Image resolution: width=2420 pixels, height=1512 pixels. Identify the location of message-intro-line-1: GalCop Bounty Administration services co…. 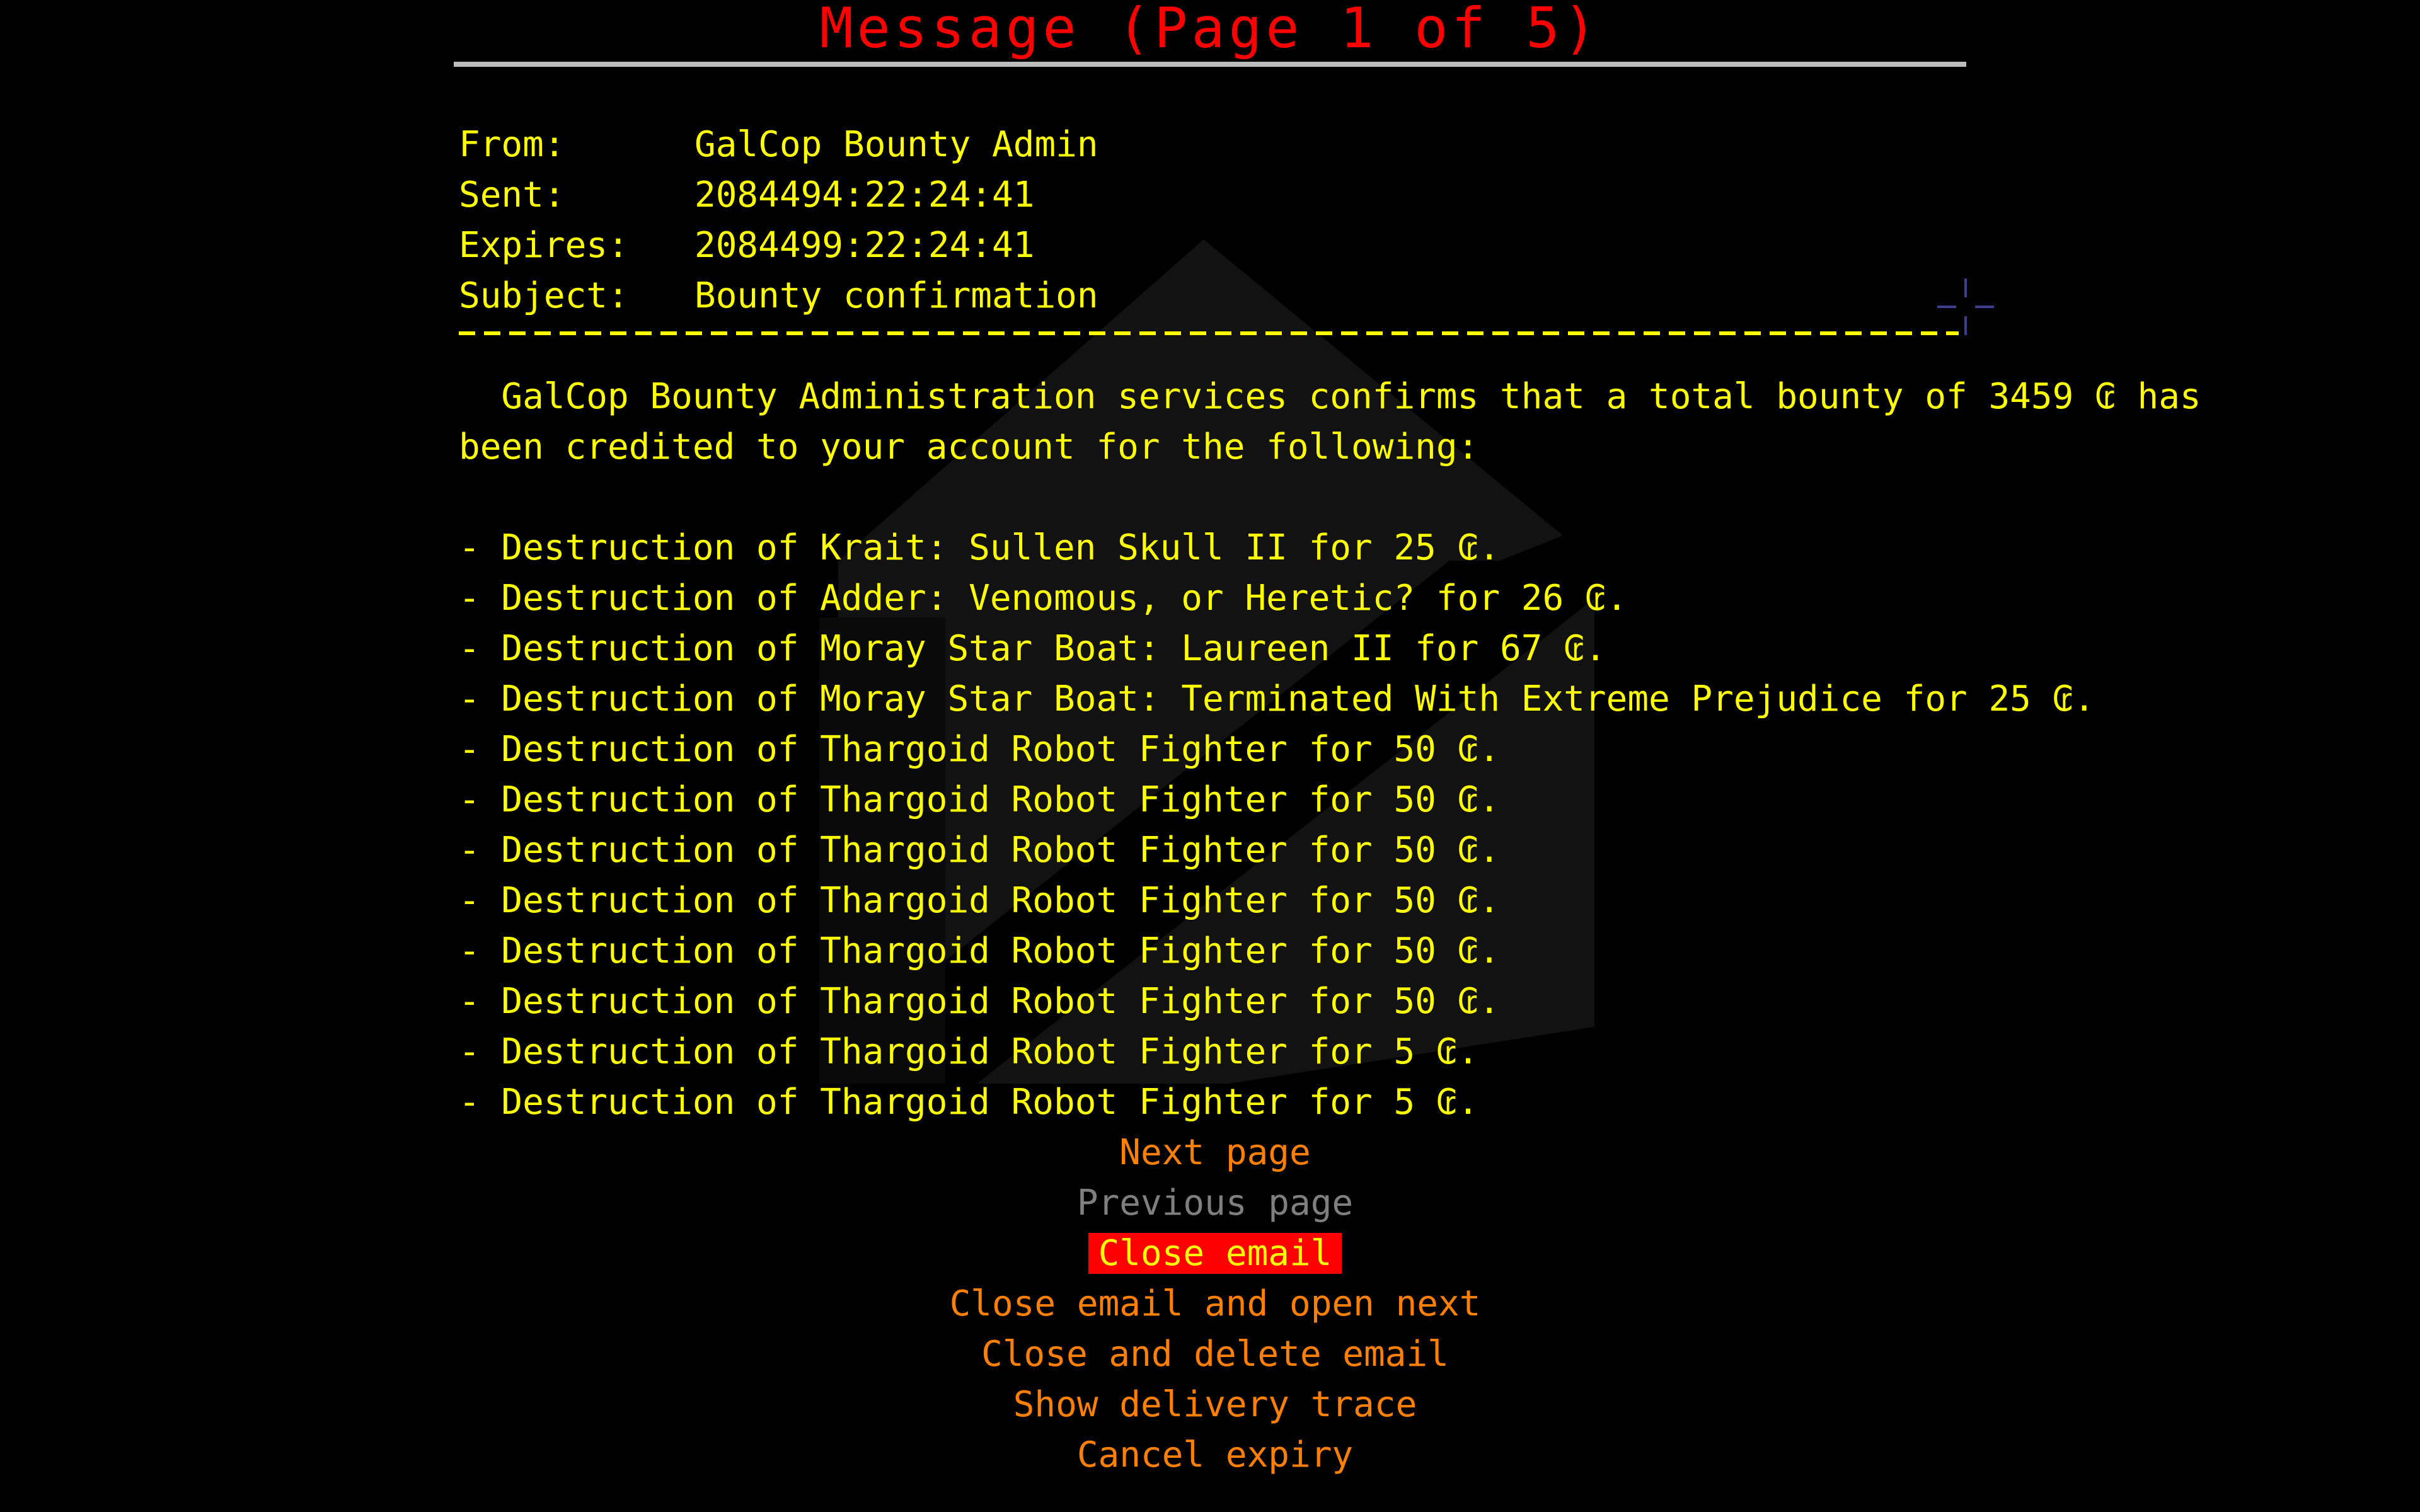
(1330, 396).